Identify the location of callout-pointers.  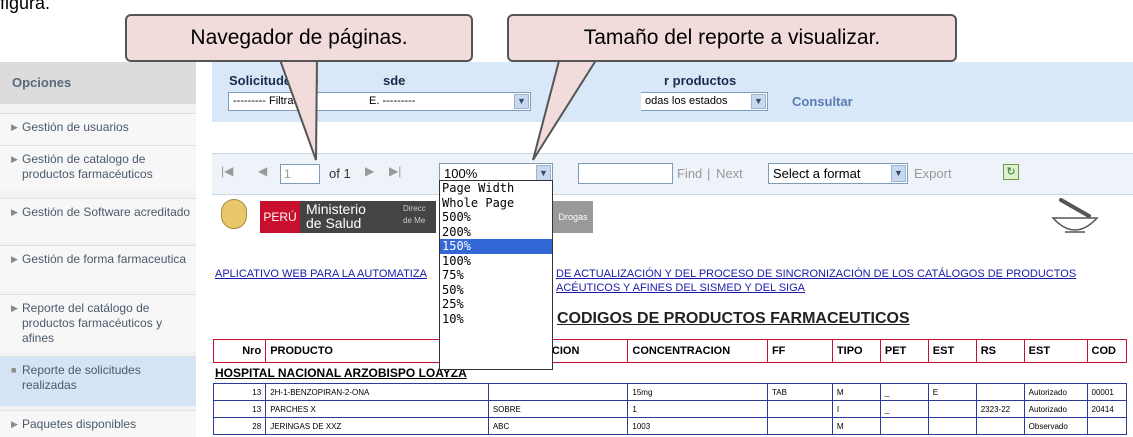
(438, 108).